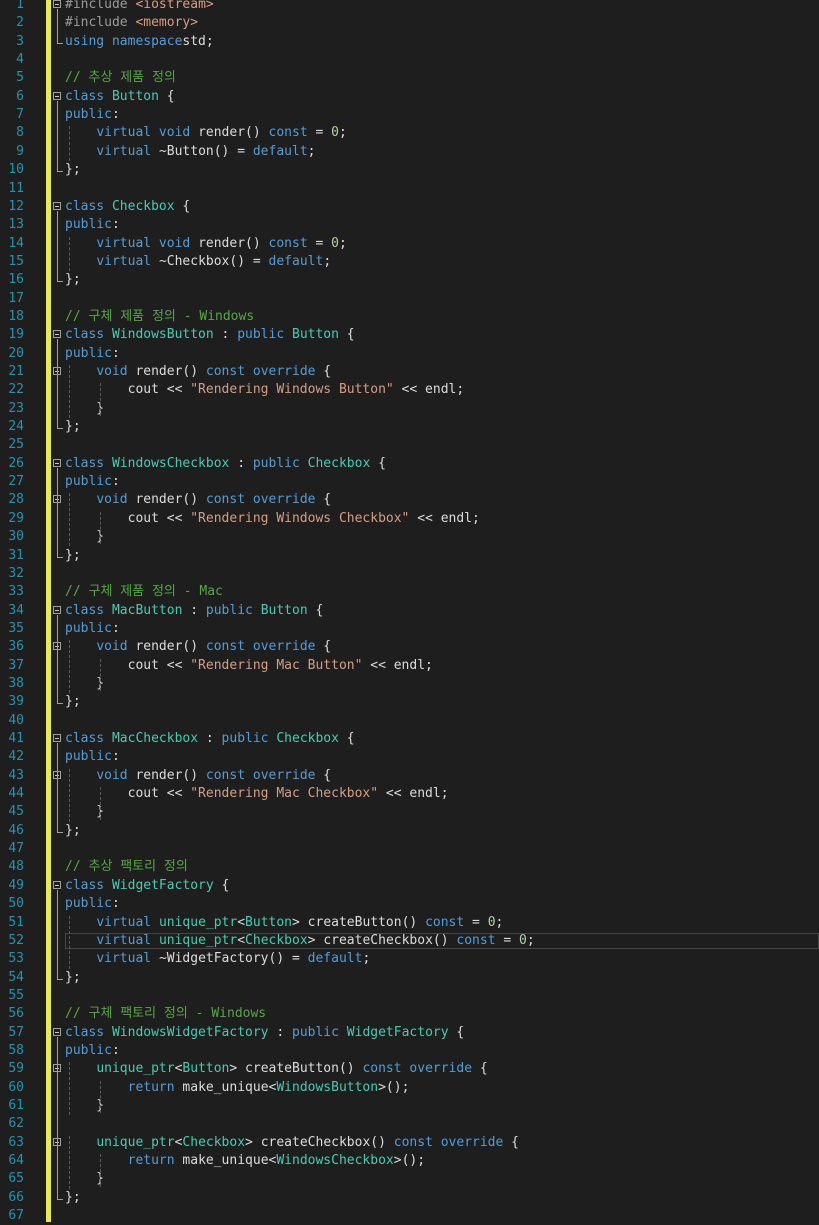 The height and width of the screenshot is (1225, 819). Describe the element at coordinates (409, 1051) in the screenshot. I see `code-line: 58 public:` at that location.